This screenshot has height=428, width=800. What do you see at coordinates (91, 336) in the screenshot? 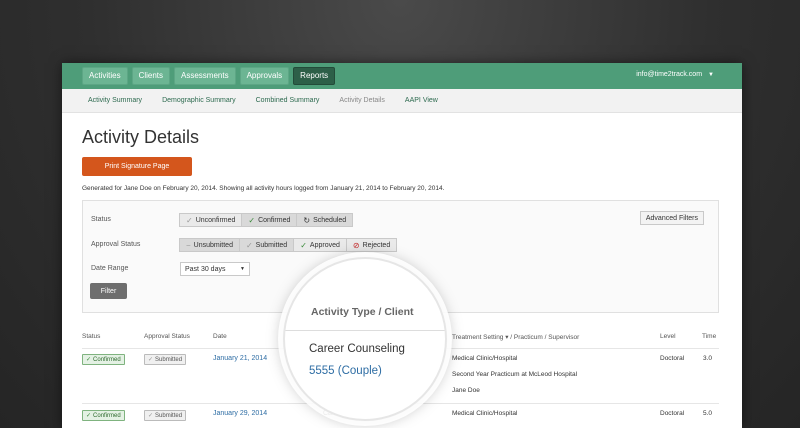
I see `header-status: Status` at bounding box center [91, 336].